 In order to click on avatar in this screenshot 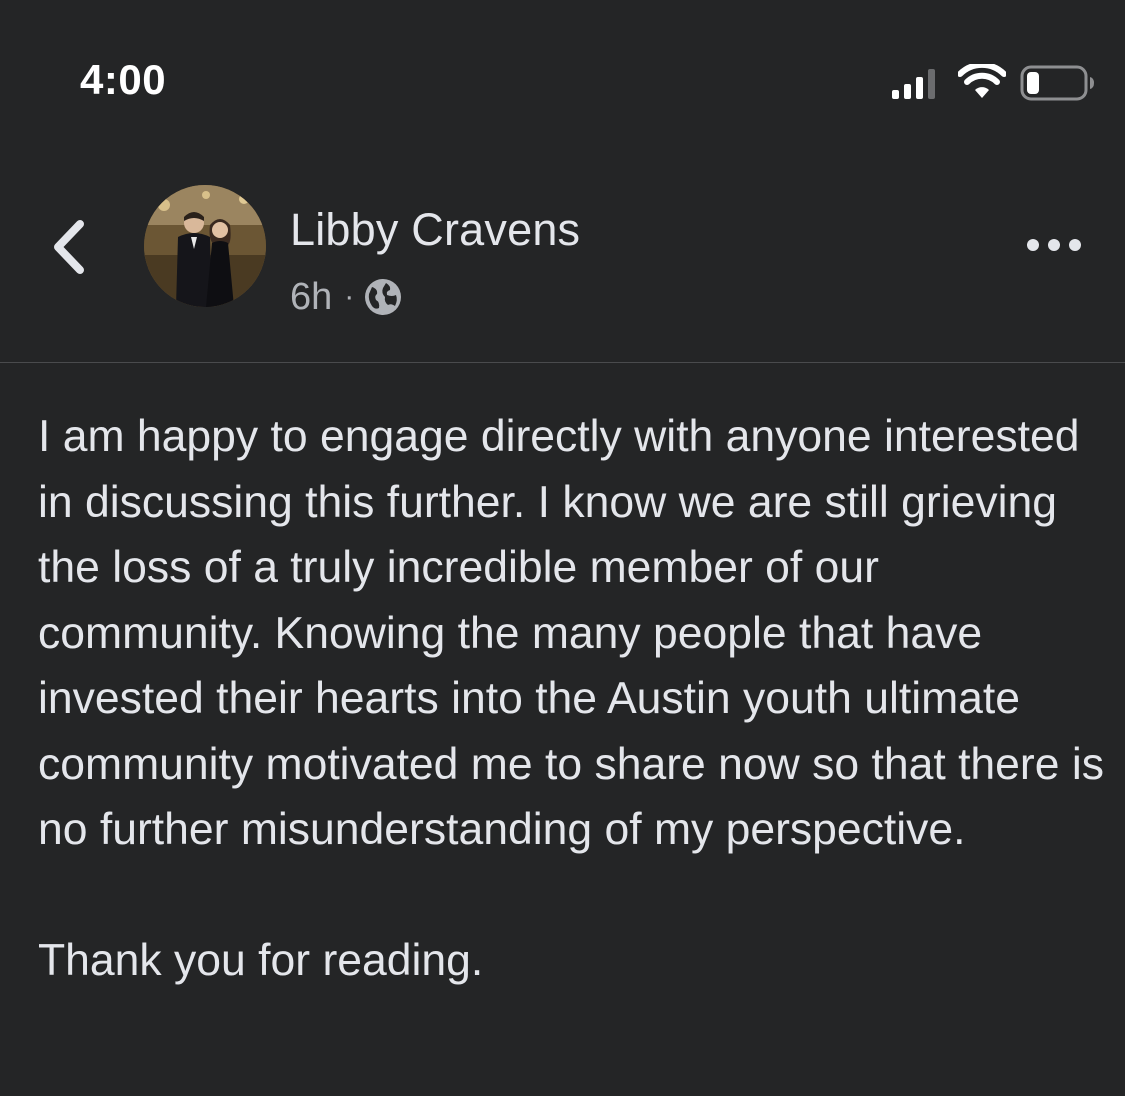, I will do `click(205, 246)`.